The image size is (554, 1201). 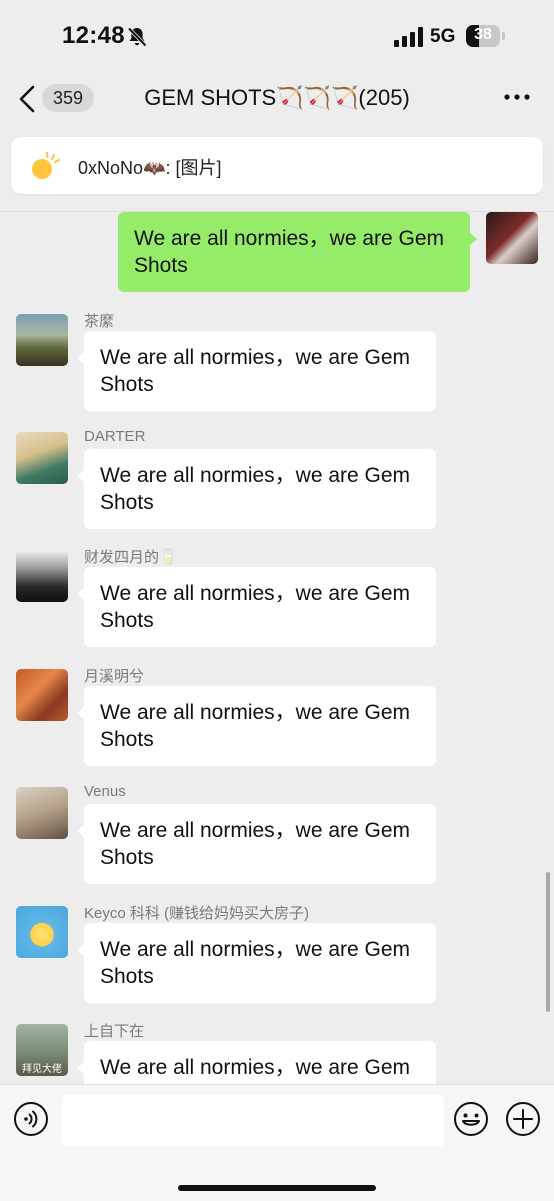 I want to click on avatar-caption: 拜见大佬, so click(x=42, y=1069).